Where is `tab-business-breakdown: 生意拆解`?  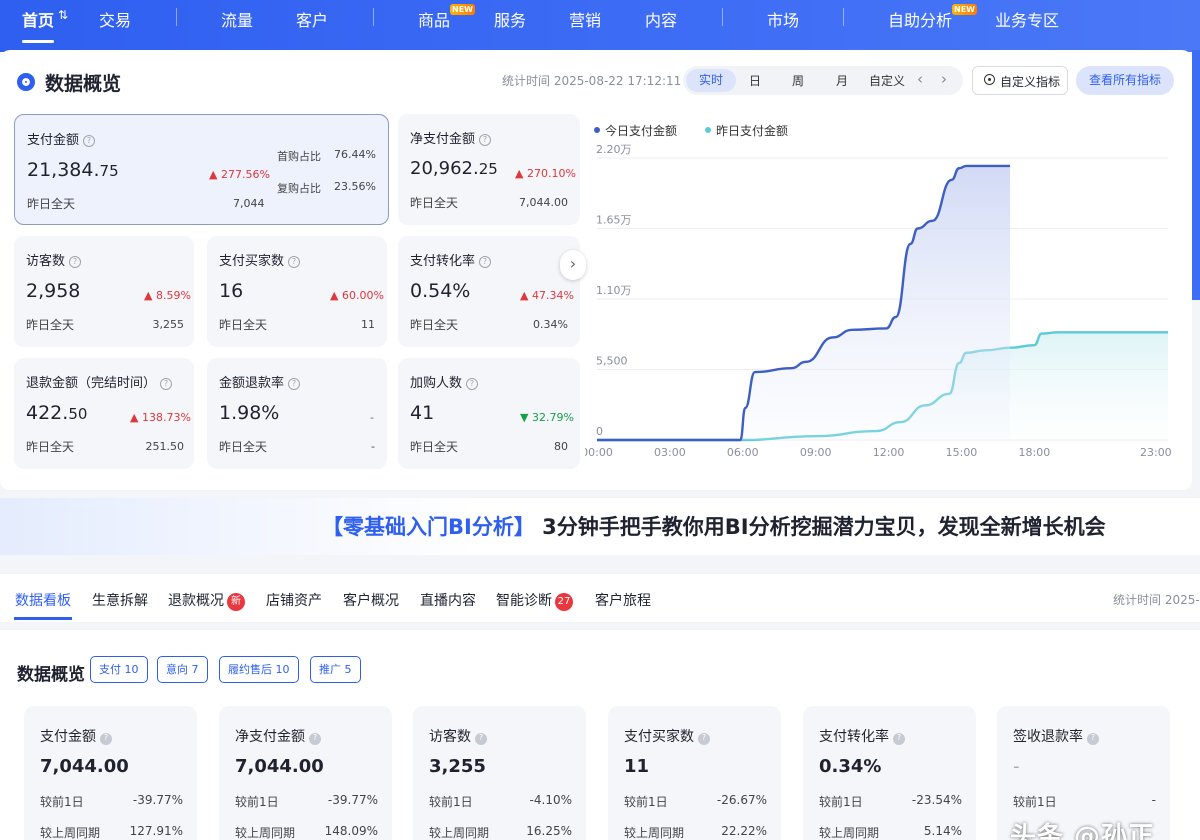 tab-business-breakdown: 生意拆解 is located at coordinates (120, 600).